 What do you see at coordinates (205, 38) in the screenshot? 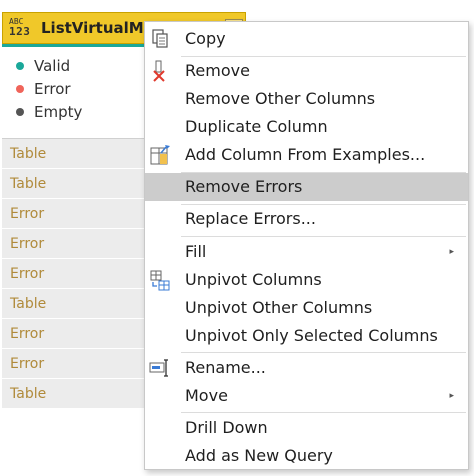
I see `menu-item-label: Copy` at bounding box center [205, 38].